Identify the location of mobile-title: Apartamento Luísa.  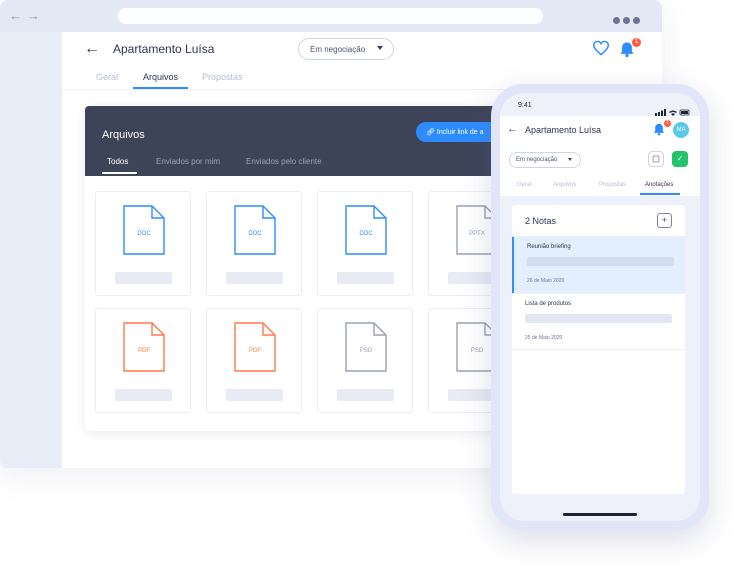
(563, 130).